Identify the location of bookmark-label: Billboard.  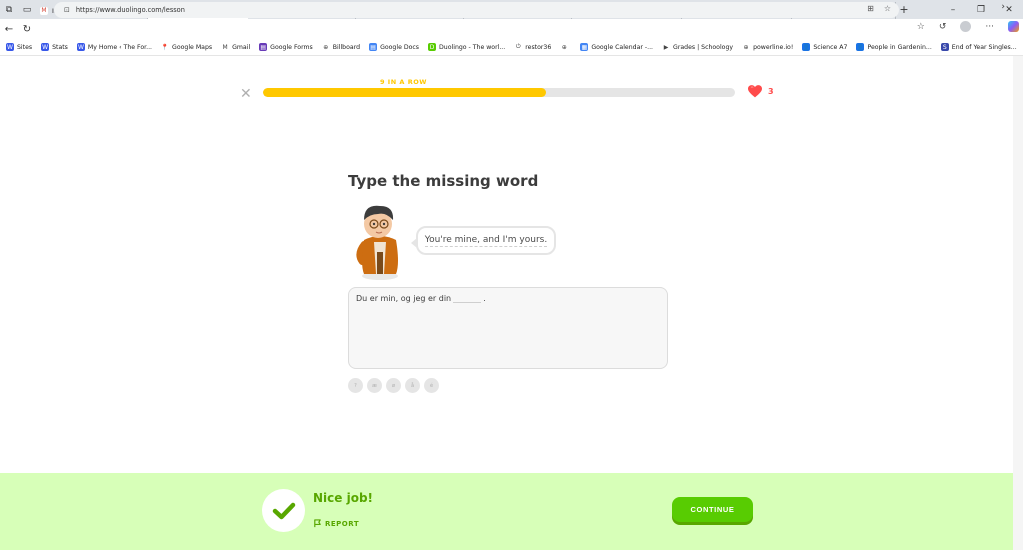
(346, 47).